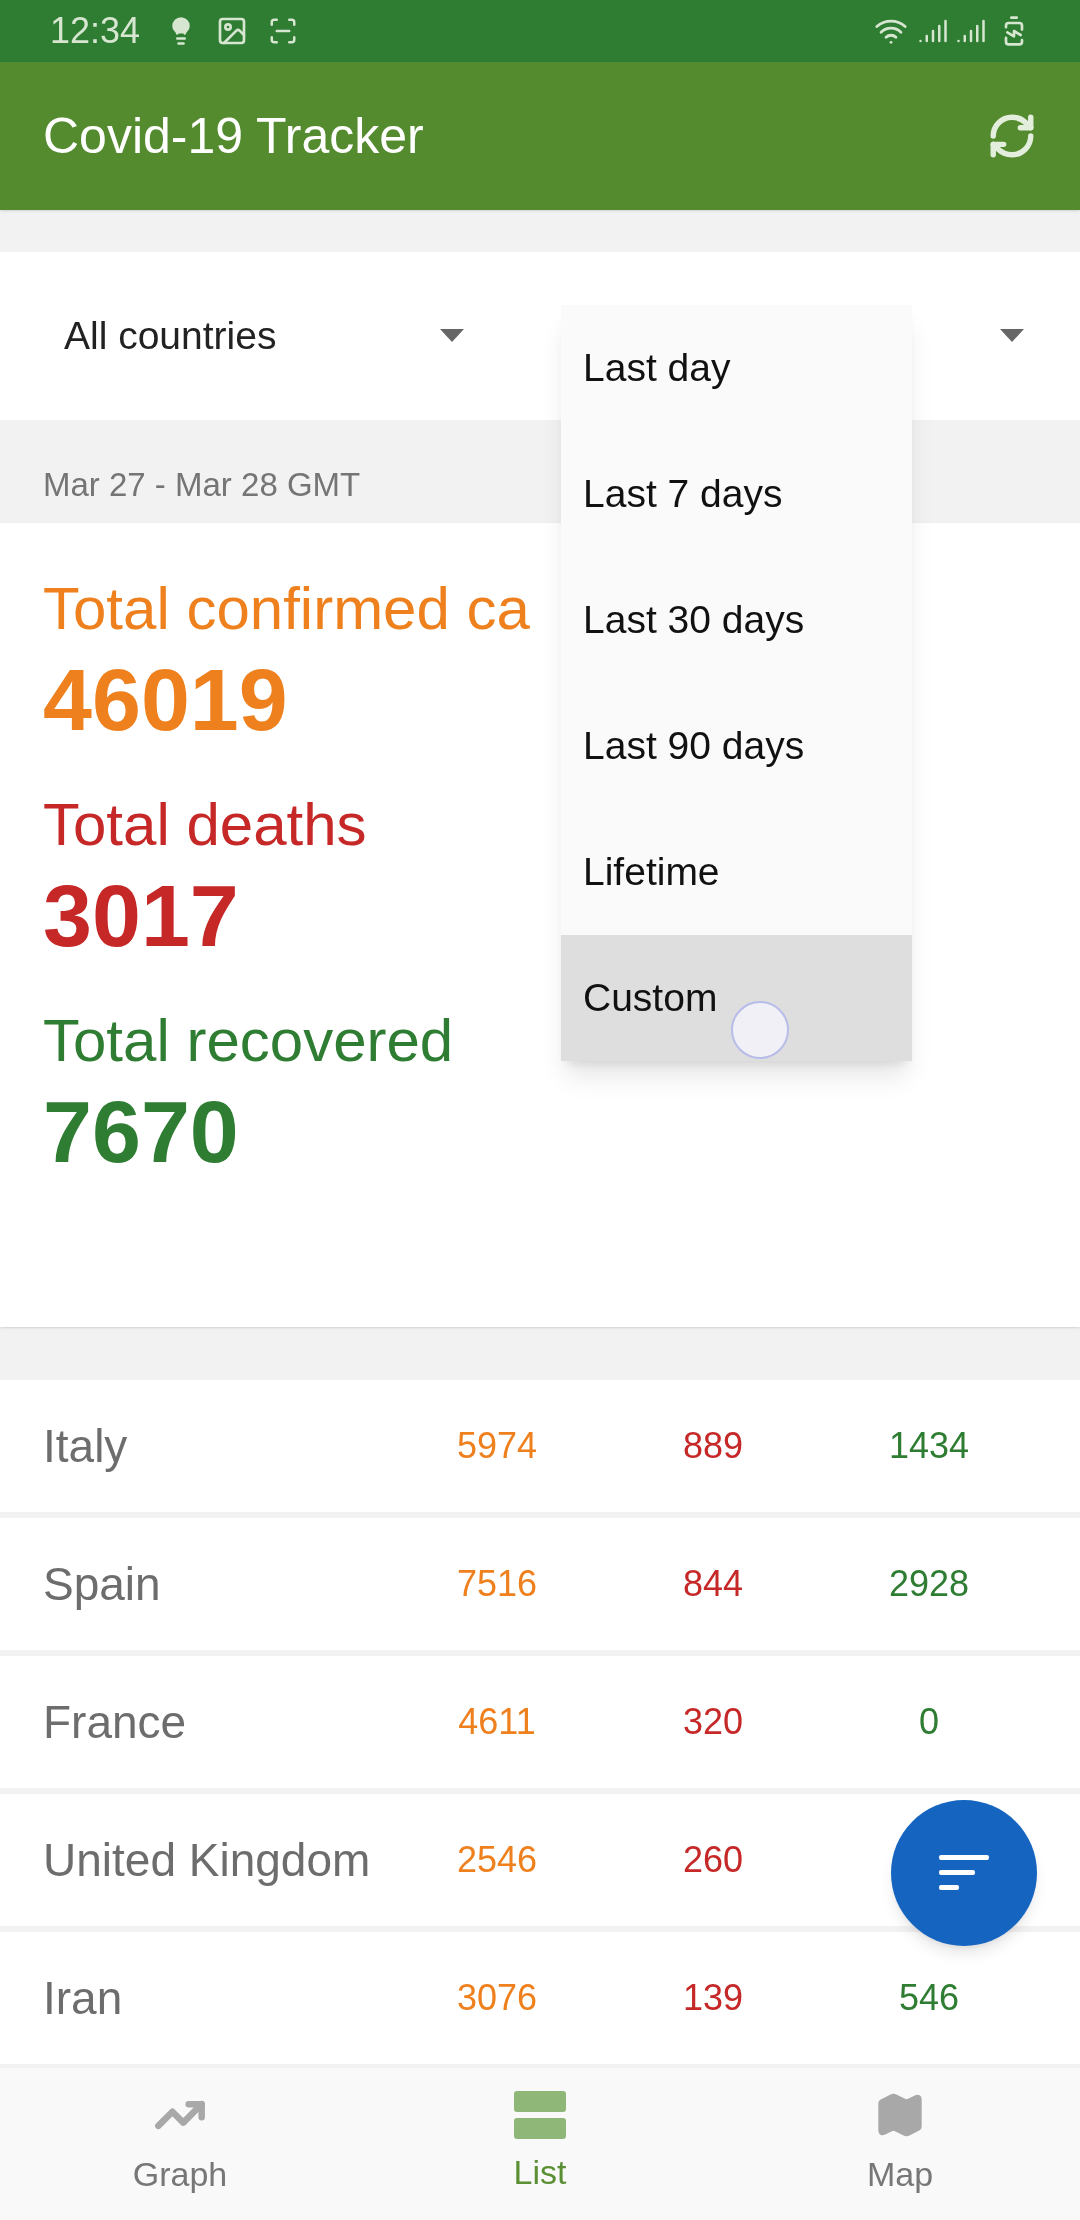 The image size is (1080, 2220). I want to click on count-cell-text: 260, so click(713, 1860).